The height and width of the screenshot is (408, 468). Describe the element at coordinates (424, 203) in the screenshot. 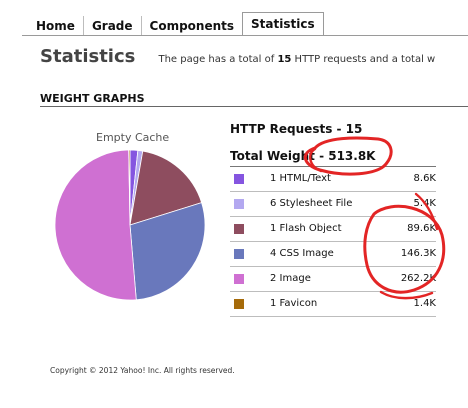

I see `component-size: 5.4K` at that location.